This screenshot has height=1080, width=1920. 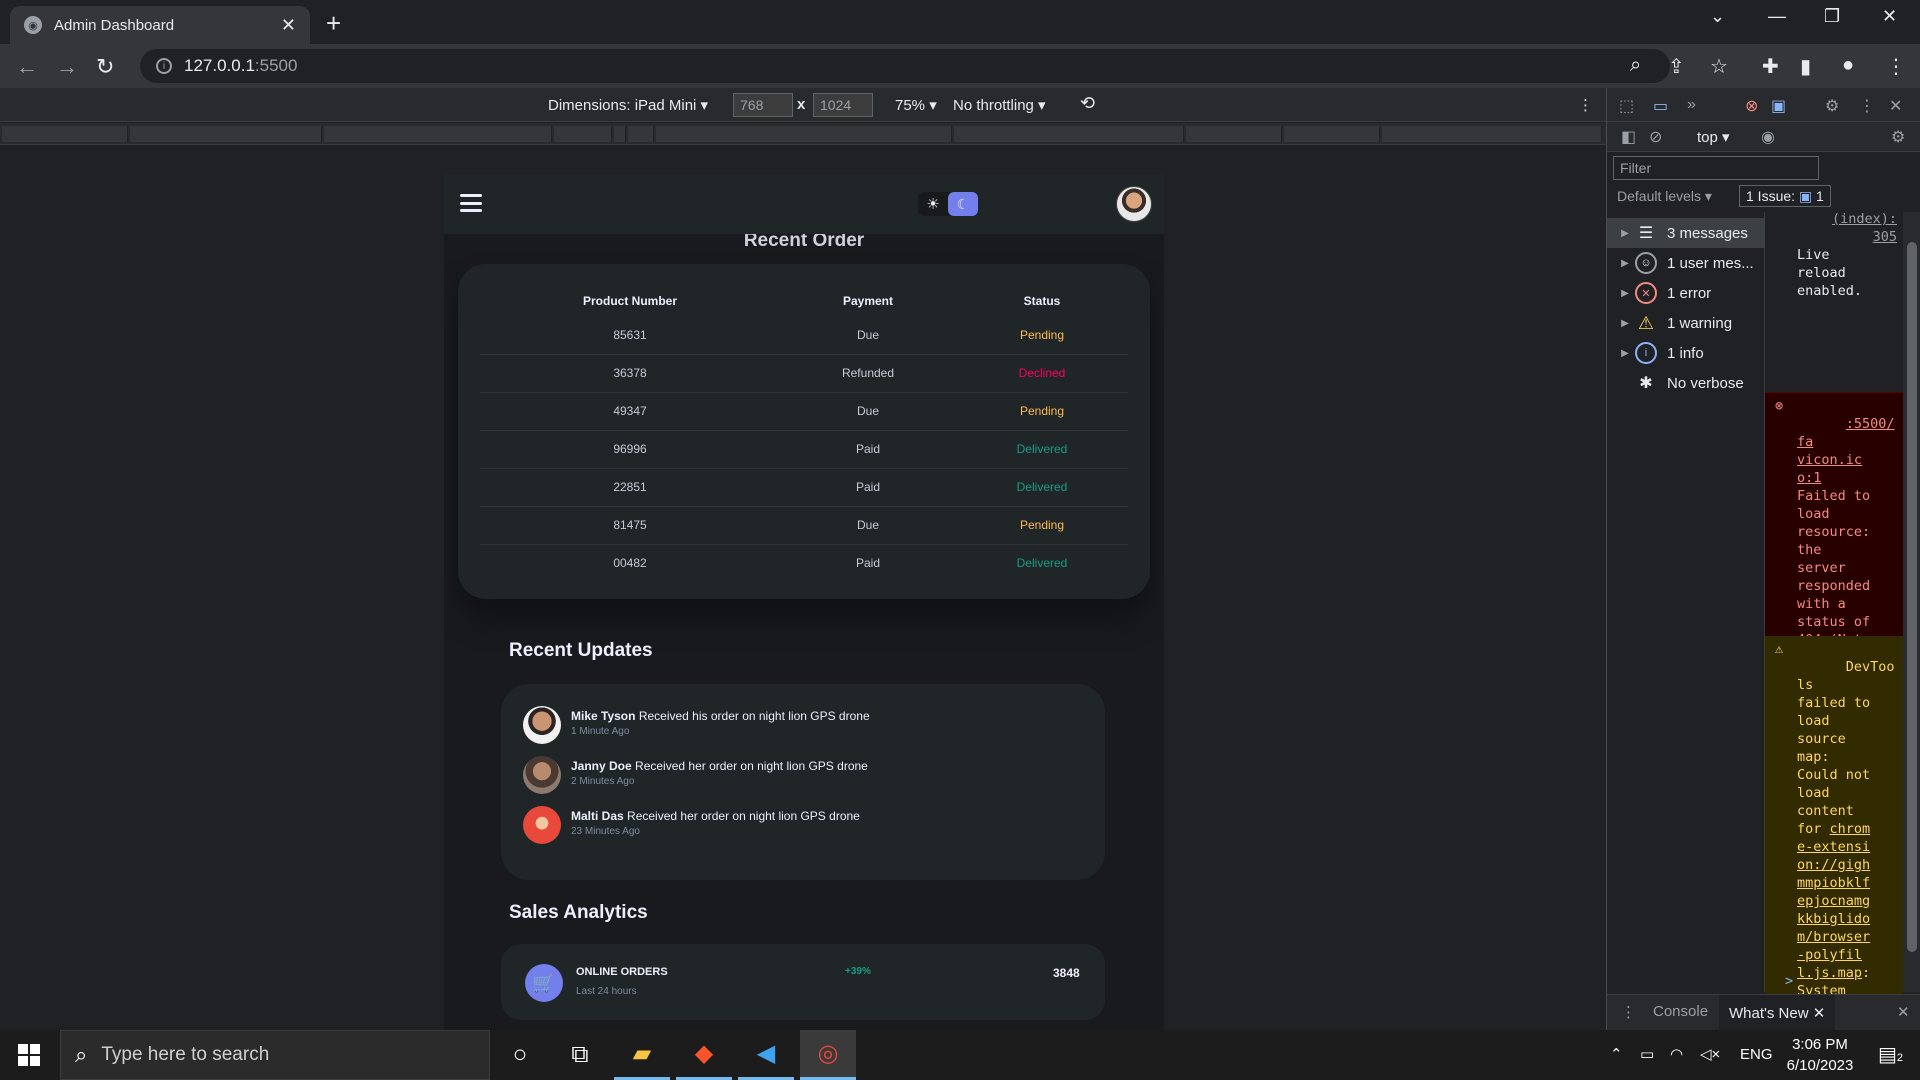 What do you see at coordinates (1691, 105) in the screenshot?
I see `more-panels-icon: »` at bounding box center [1691, 105].